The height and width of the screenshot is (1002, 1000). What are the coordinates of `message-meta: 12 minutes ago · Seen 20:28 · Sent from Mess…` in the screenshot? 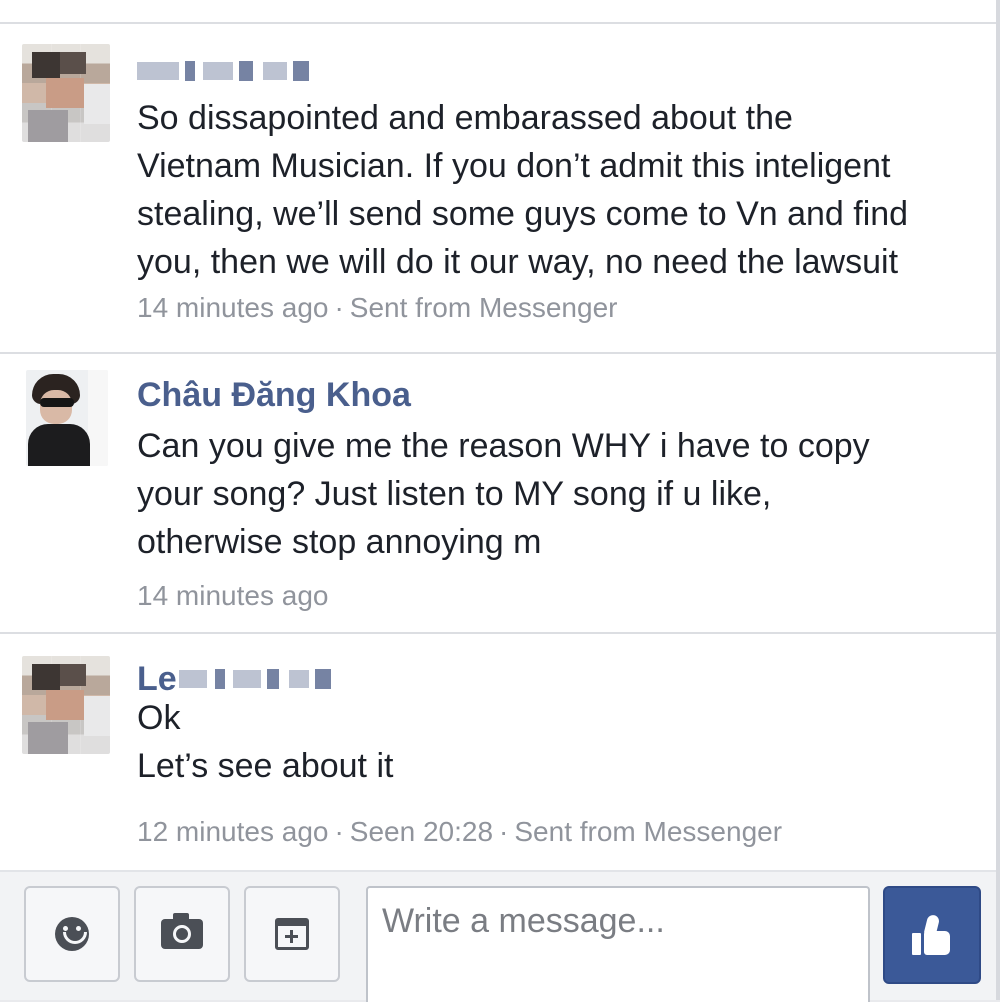 It's located at (459, 832).